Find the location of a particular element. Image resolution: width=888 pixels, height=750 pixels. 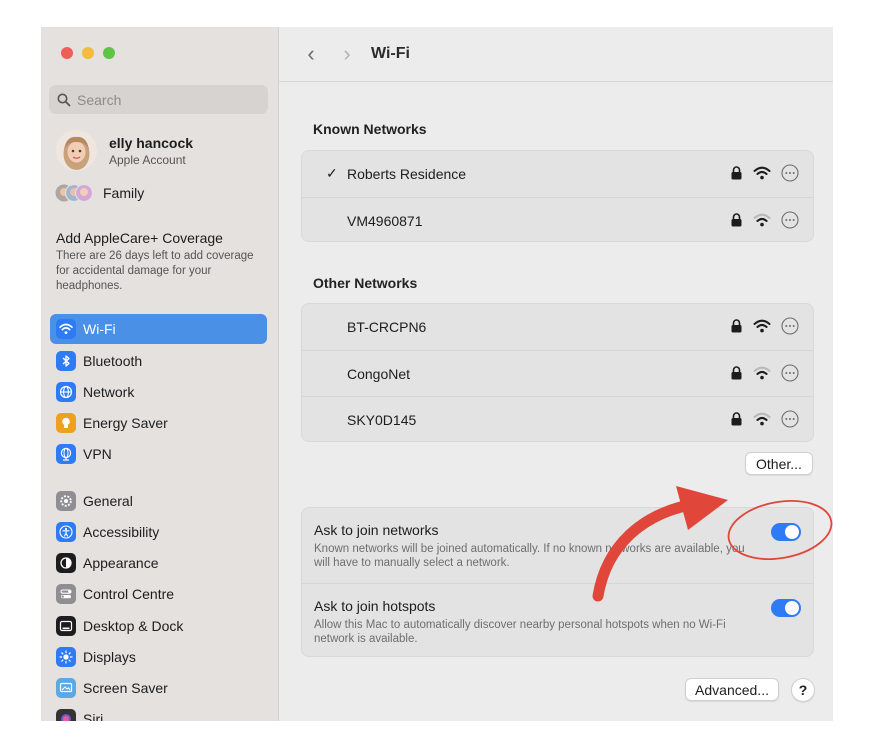

network-name: SKY0D145 is located at coordinates (382, 419).